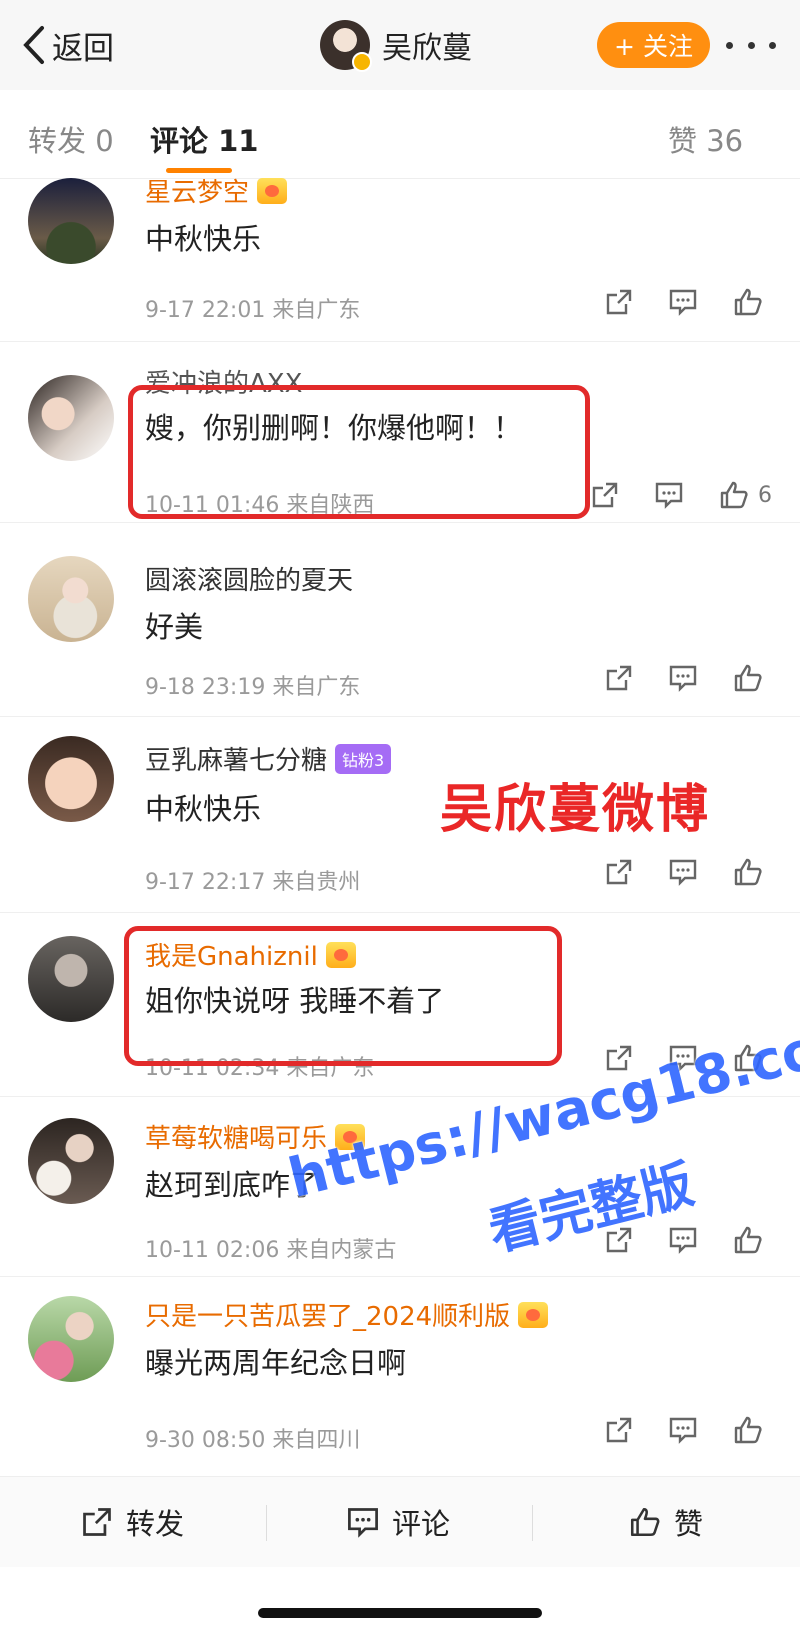  Describe the element at coordinates (751, 45) in the screenshot. I see `more-icon` at that location.